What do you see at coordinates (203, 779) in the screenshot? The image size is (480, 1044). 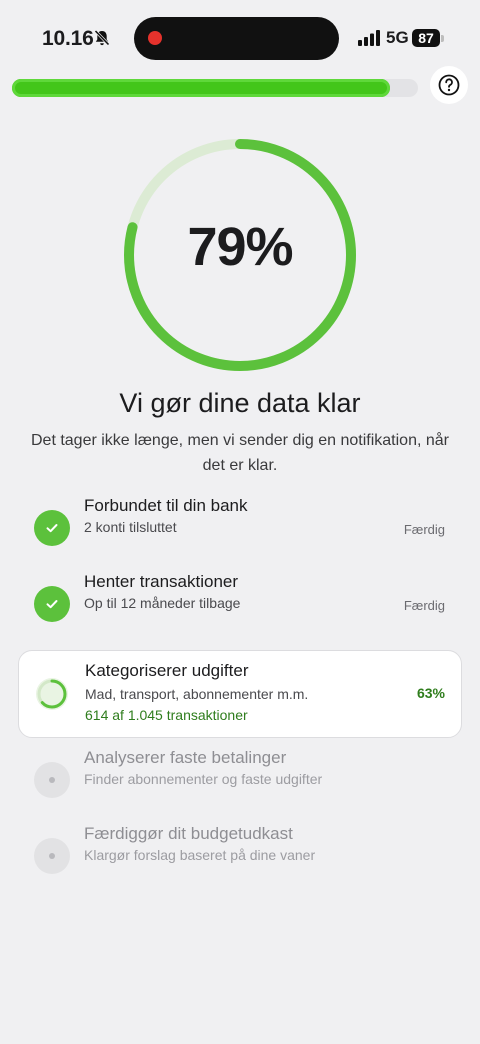 I see `step-subtitle: Finder abonnementer og faste udgifter` at bounding box center [203, 779].